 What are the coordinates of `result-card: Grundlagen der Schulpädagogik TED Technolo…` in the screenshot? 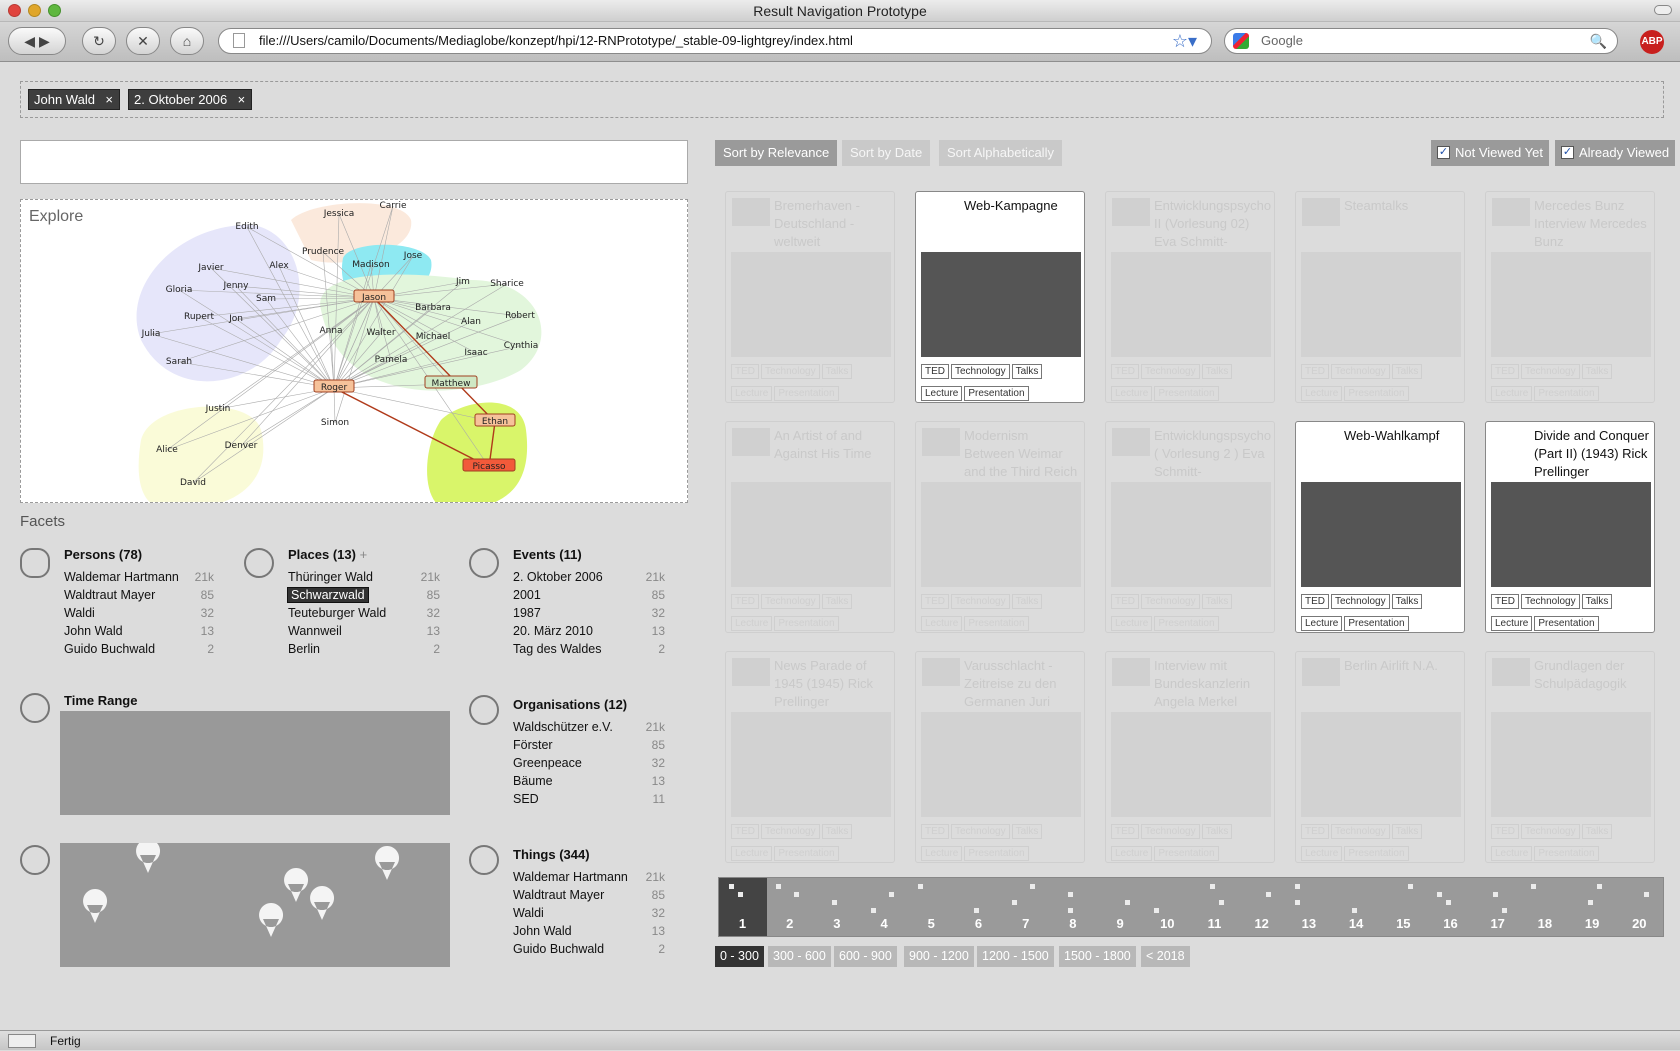 It's located at (1570, 757).